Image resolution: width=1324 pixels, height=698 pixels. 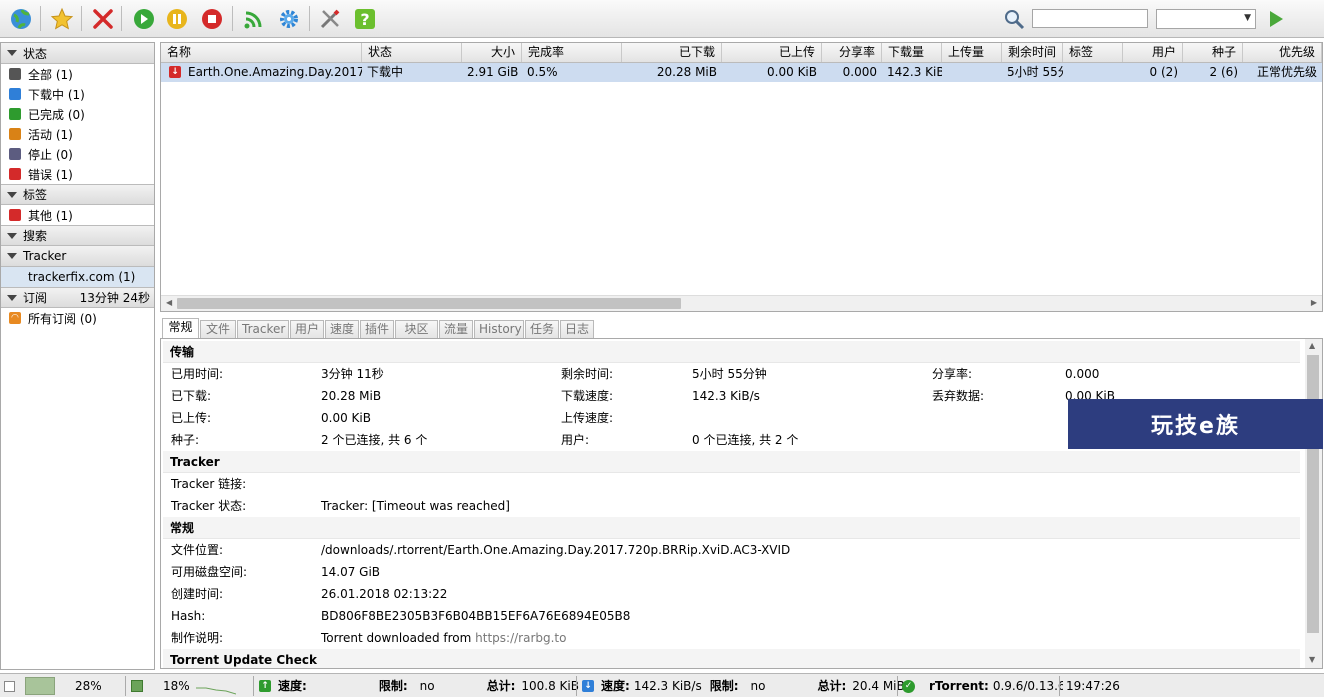 What do you see at coordinates (20, 18) in the screenshot?
I see `globe-icon` at bounding box center [20, 18].